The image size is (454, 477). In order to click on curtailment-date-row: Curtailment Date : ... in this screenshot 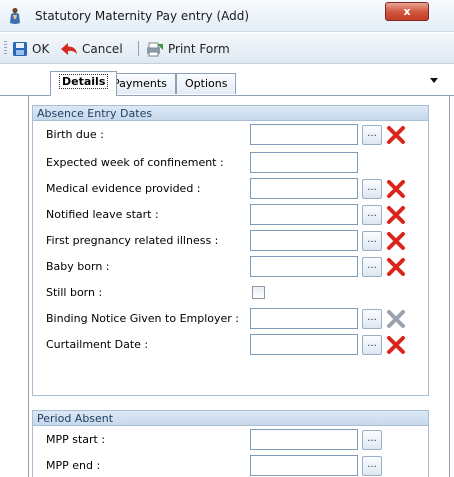, I will do `click(230, 345)`.